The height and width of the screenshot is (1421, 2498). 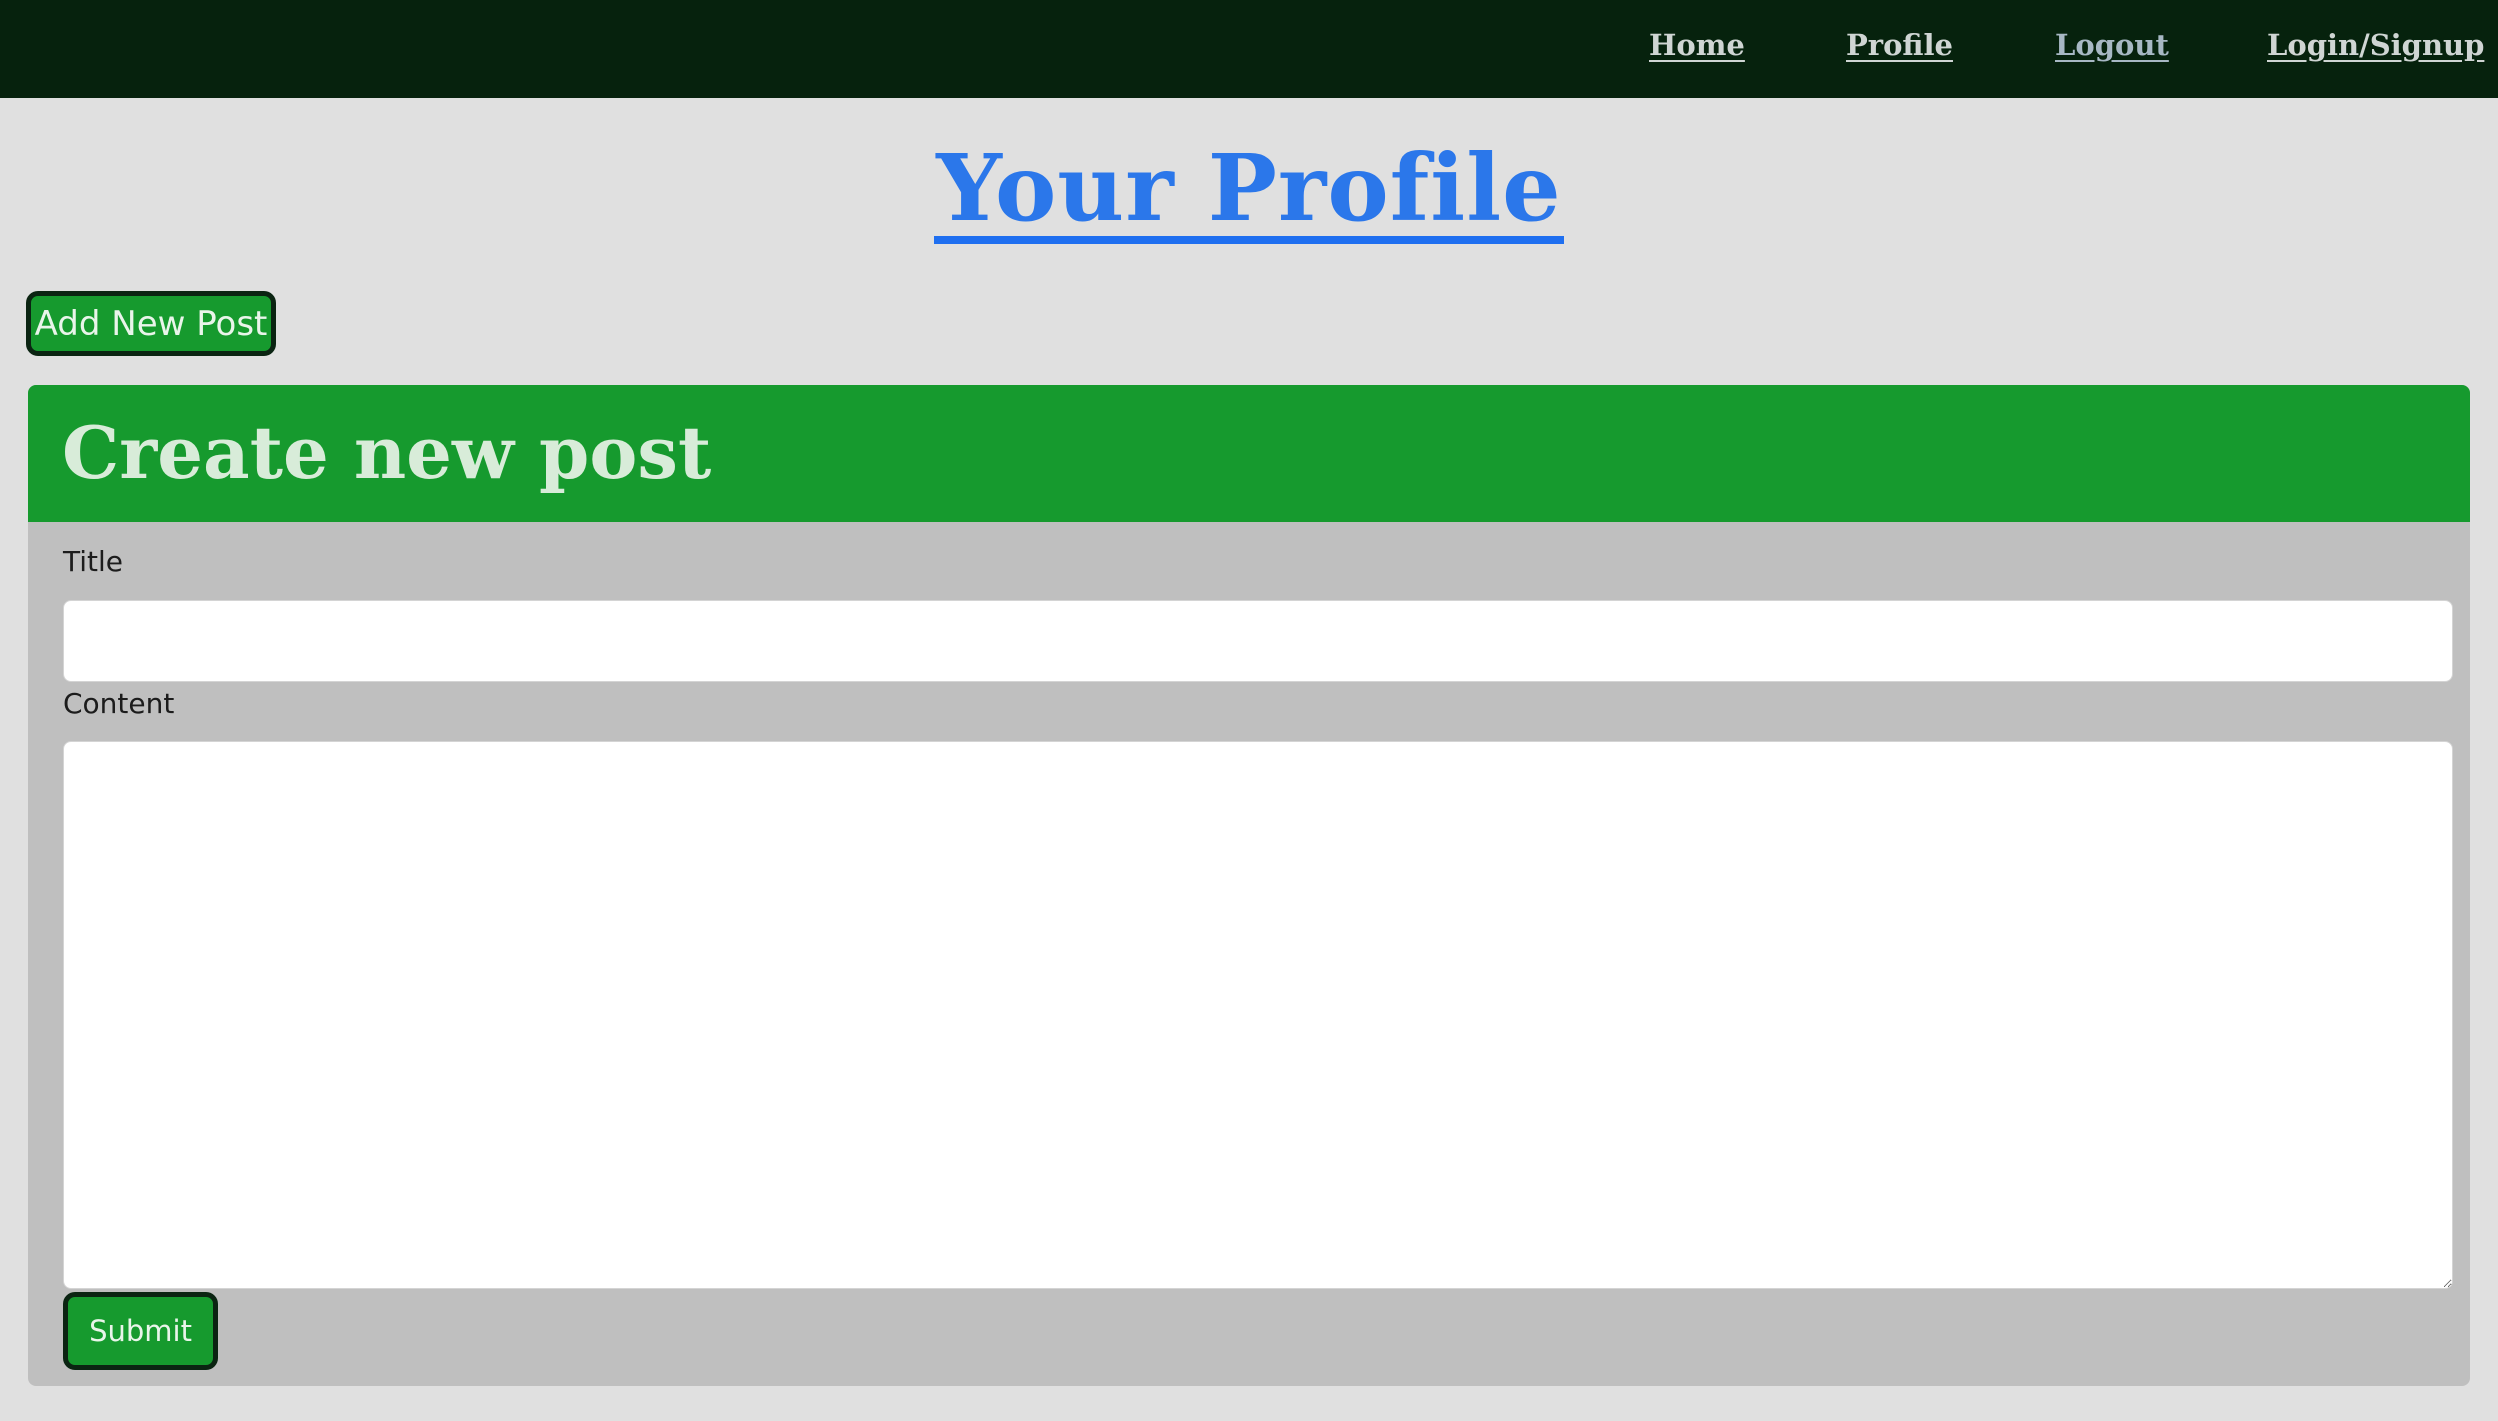 I want to click on nav-link-profile: Profile, so click(x=1899, y=45).